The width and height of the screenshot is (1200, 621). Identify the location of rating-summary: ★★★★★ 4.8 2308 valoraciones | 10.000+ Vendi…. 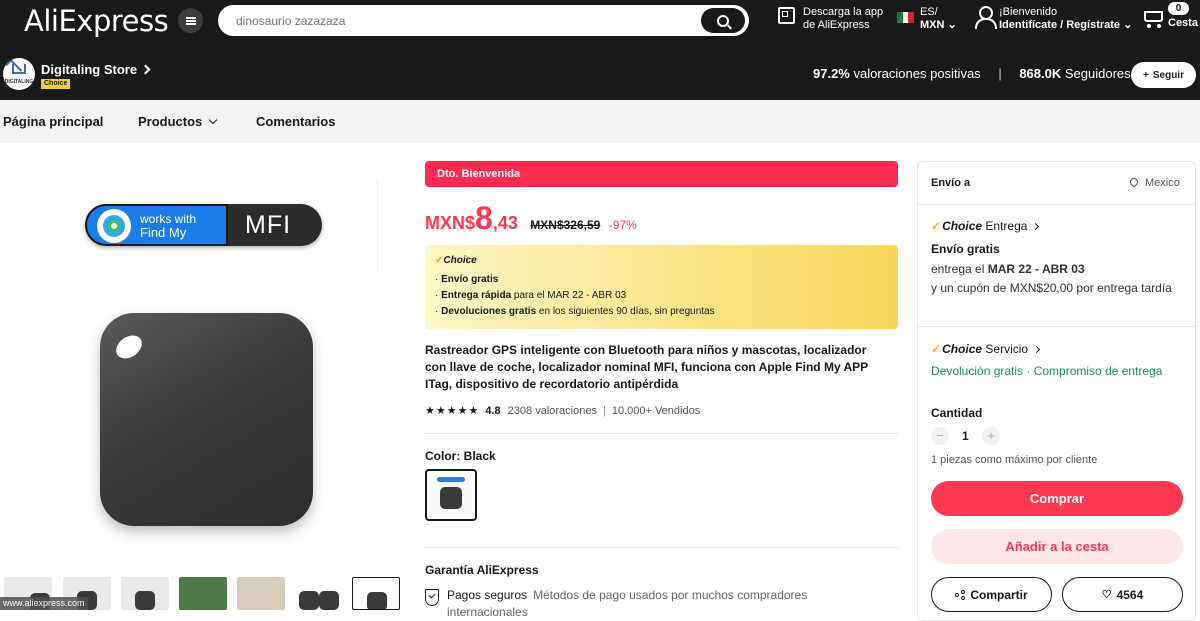
(563, 411).